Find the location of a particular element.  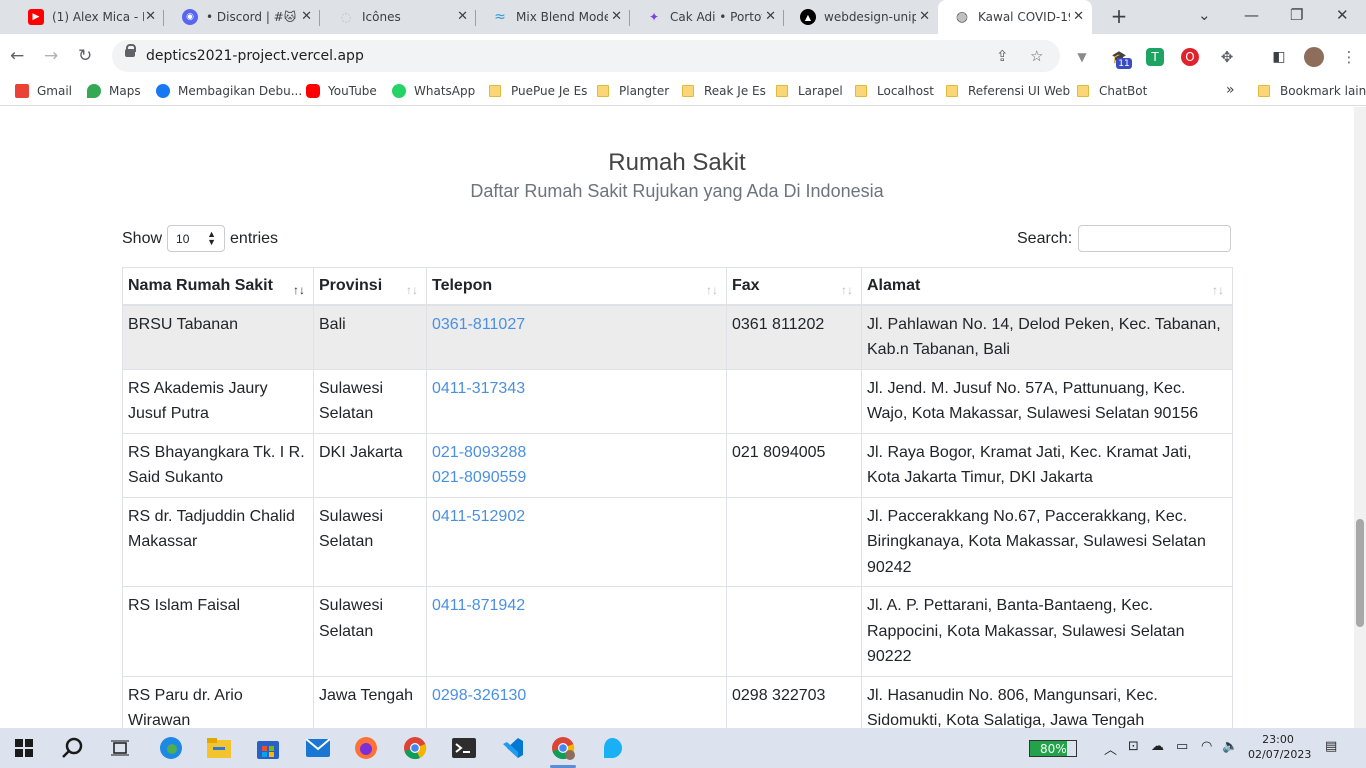

bookmark-folder-larapel: Larapel is located at coordinates (809, 91).